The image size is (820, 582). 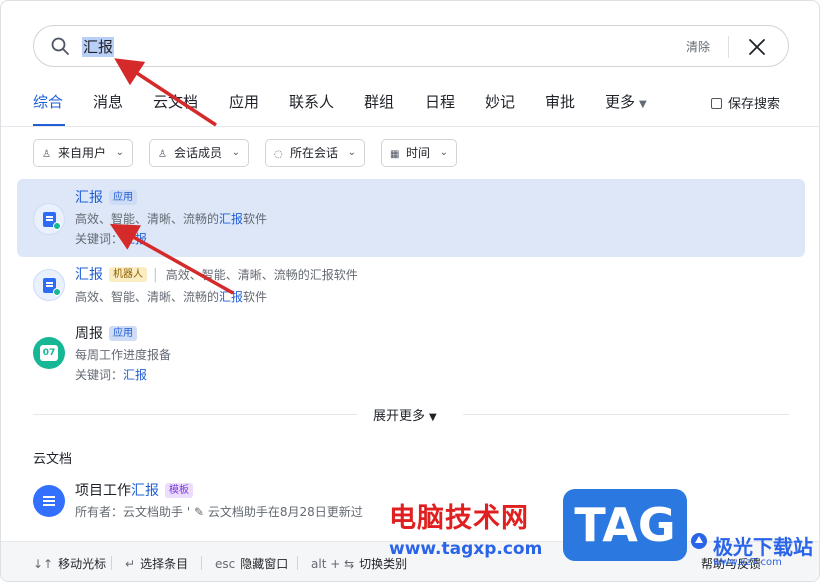 I want to click on watermark-jg-name: 极光下载站, so click(x=763, y=547).